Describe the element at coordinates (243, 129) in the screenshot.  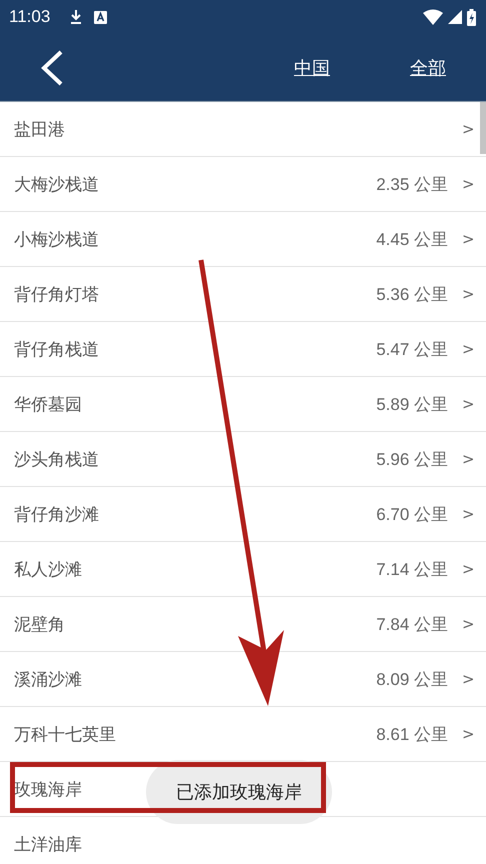
I see `list-row: 盐田港 >` at that location.